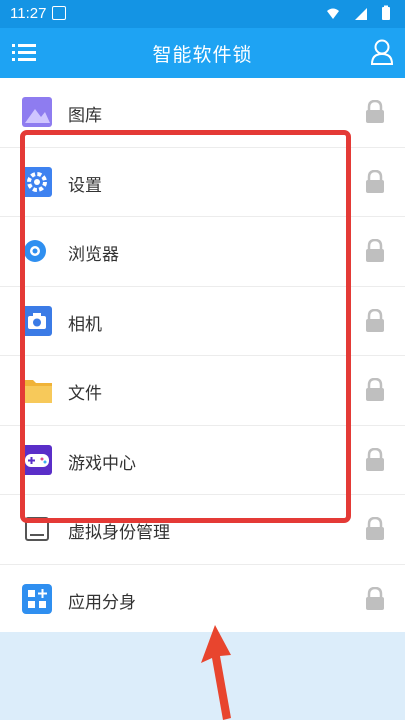  Describe the element at coordinates (216, 672) in the screenshot. I see `arrow-icon` at that location.